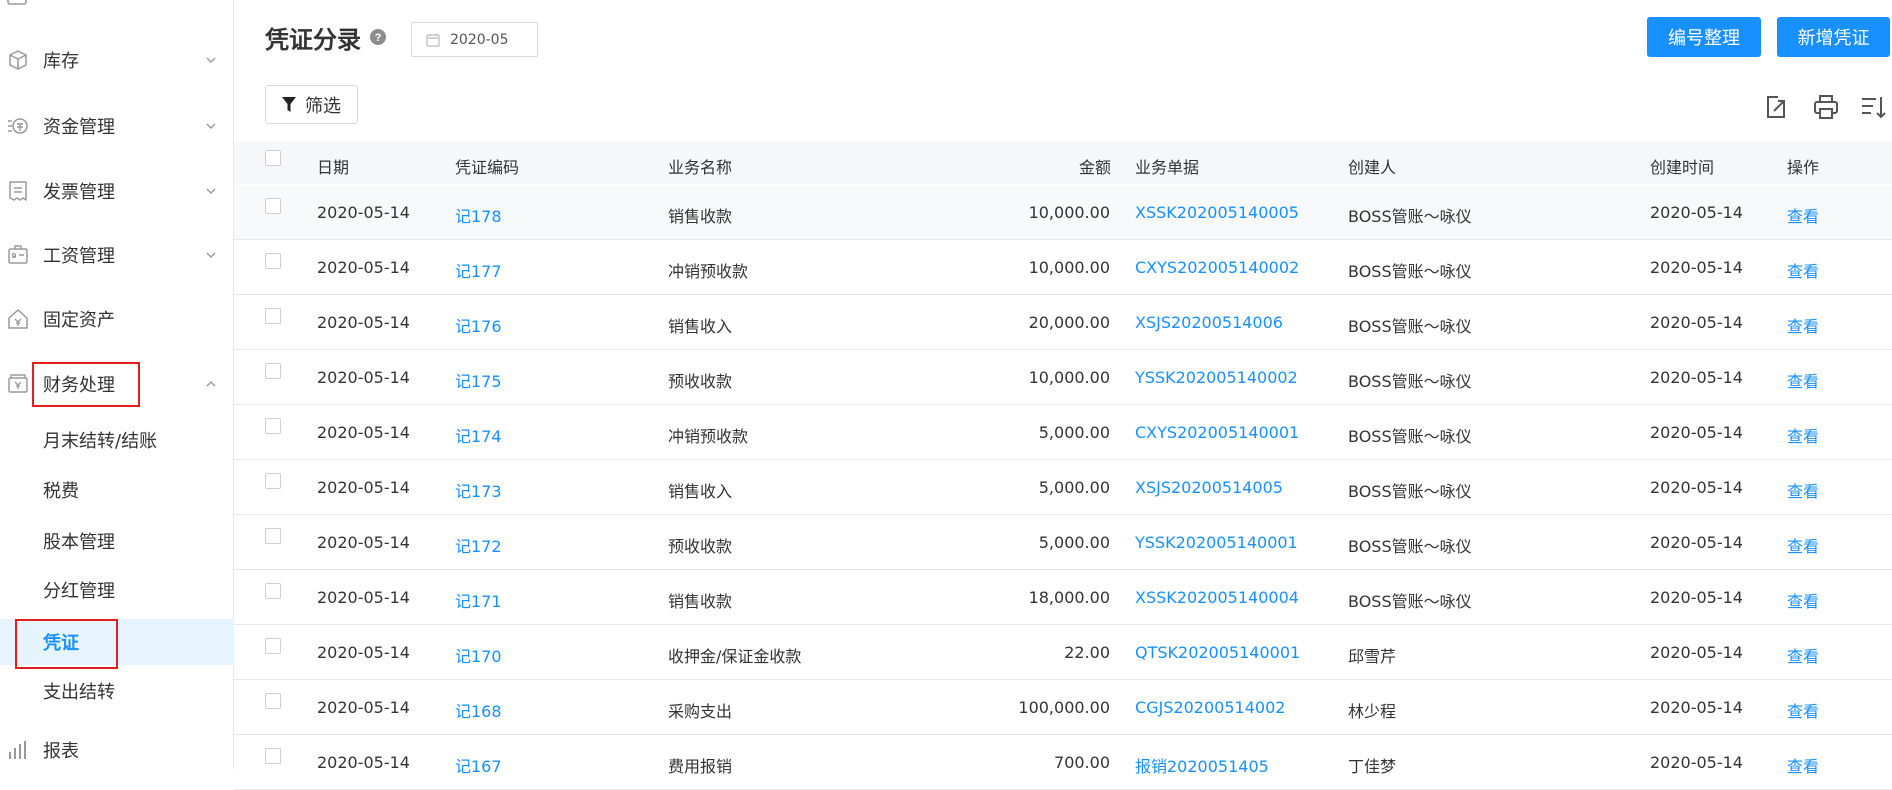  What do you see at coordinates (117, 60) in the screenshot?
I see `sidebar-item-inventory: 库存` at bounding box center [117, 60].